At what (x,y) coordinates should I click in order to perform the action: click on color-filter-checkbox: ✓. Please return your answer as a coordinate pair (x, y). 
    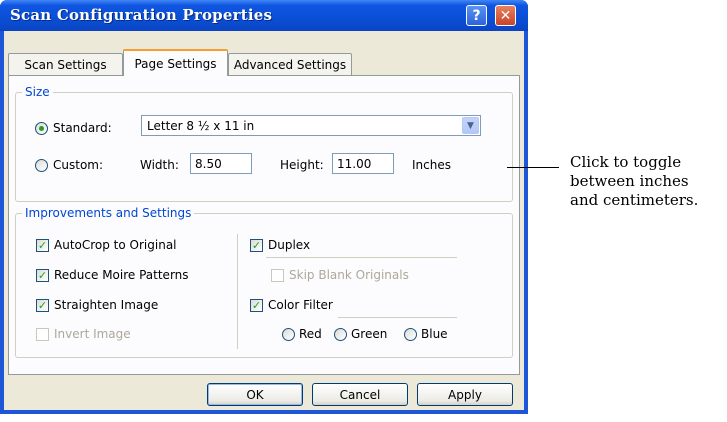
    Looking at the image, I should click on (256, 305).